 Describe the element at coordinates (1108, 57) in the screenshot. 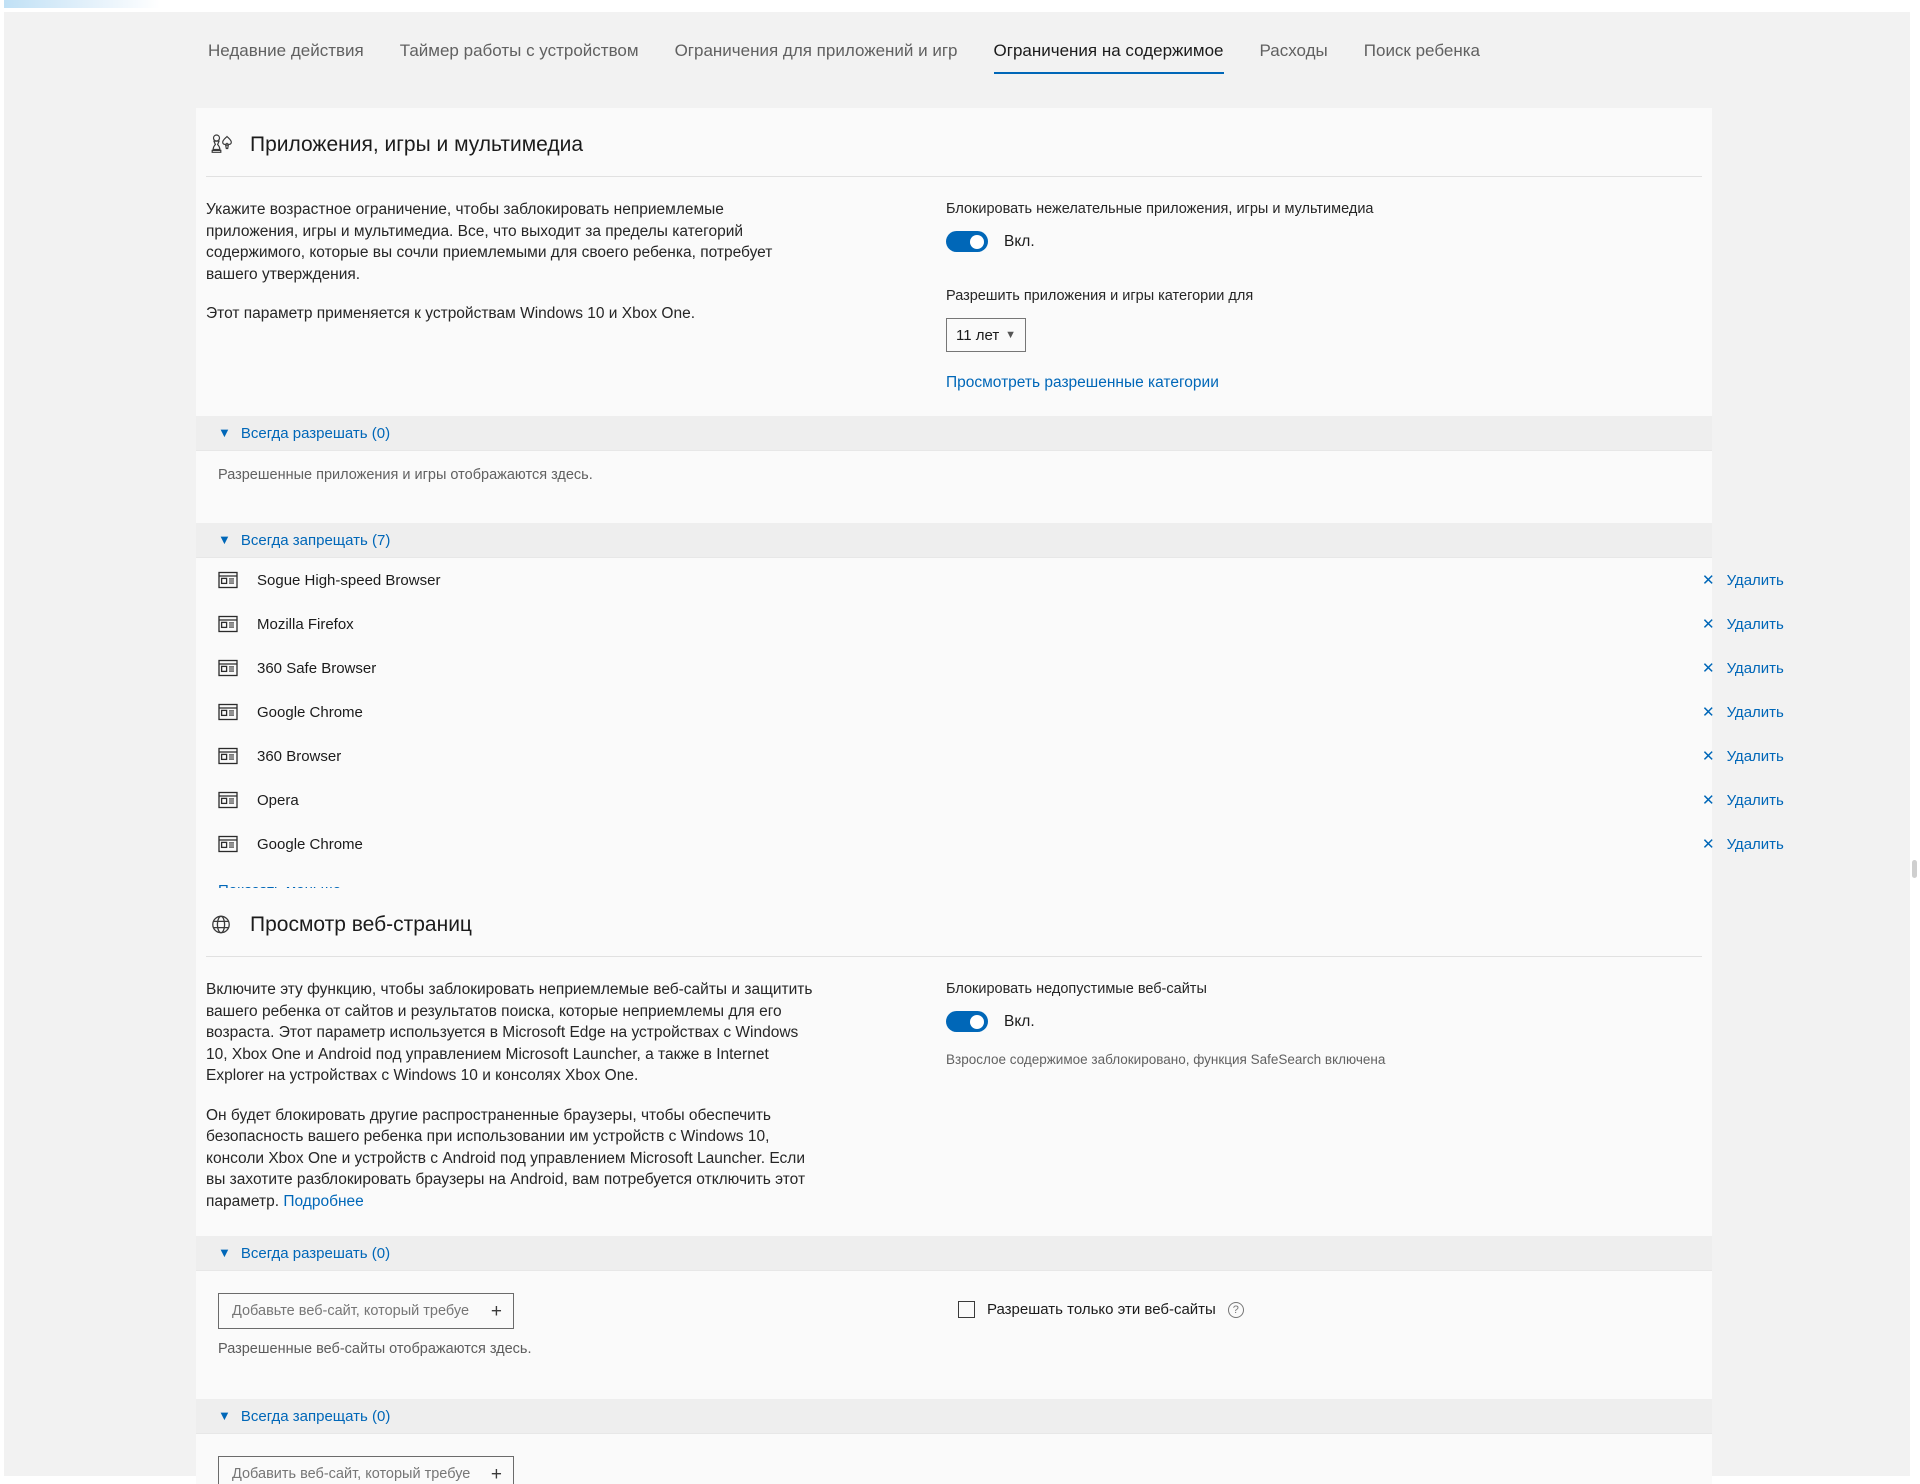

I see `tab-content-restrictions: Ограничения на содержимое` at that location.